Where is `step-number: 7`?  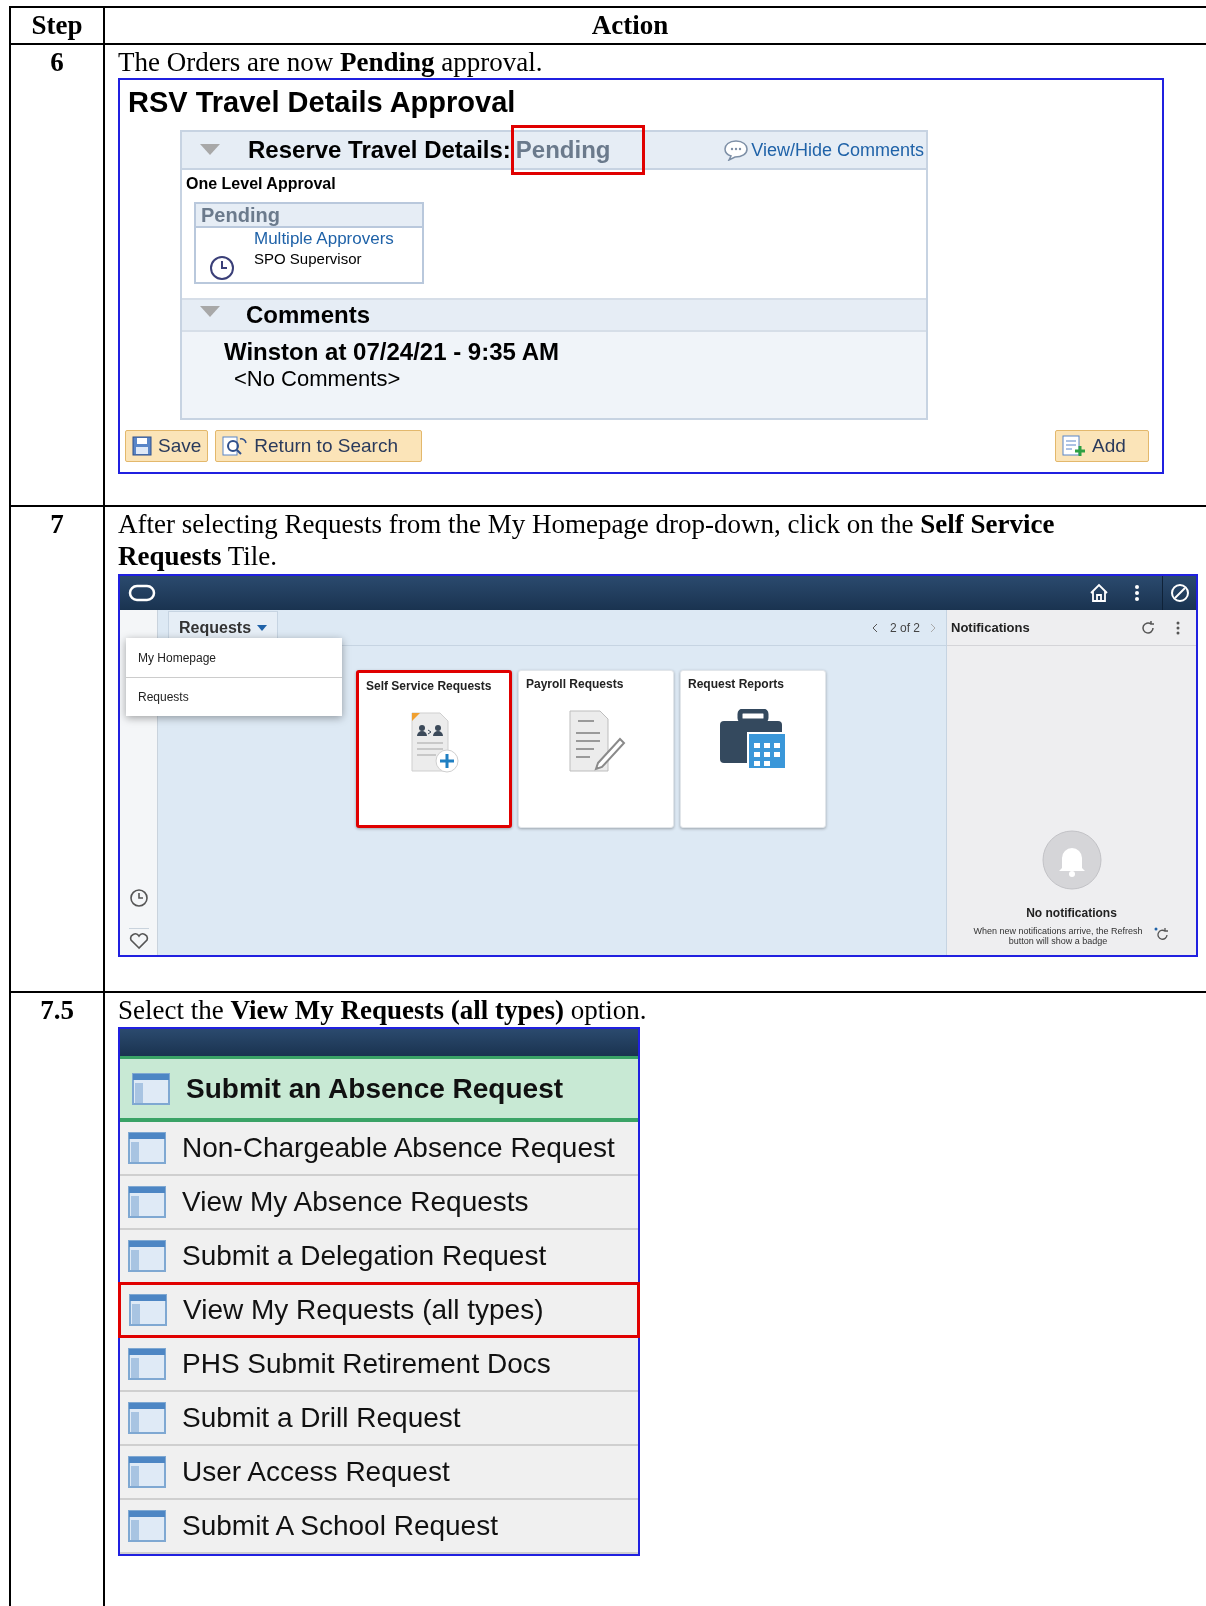 step-number: 7 is located at coordinates (57, 524).